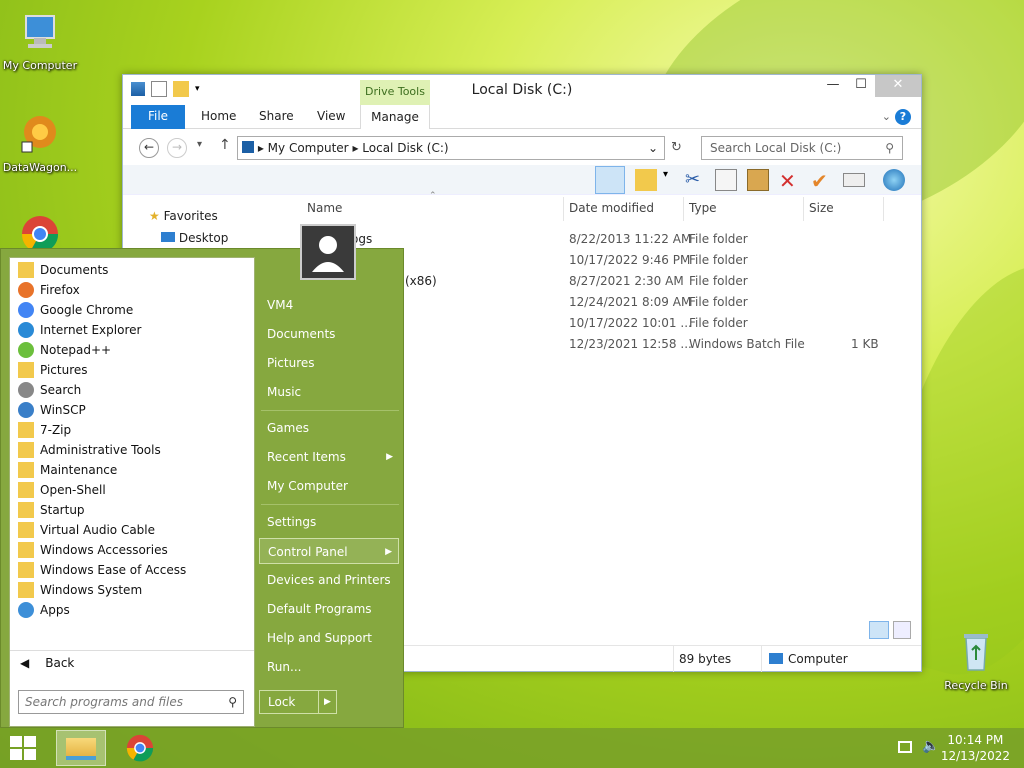  Describe the element at coordinates (63, 410) in the screenshot. I see `program-label: WinSCP` at that location.